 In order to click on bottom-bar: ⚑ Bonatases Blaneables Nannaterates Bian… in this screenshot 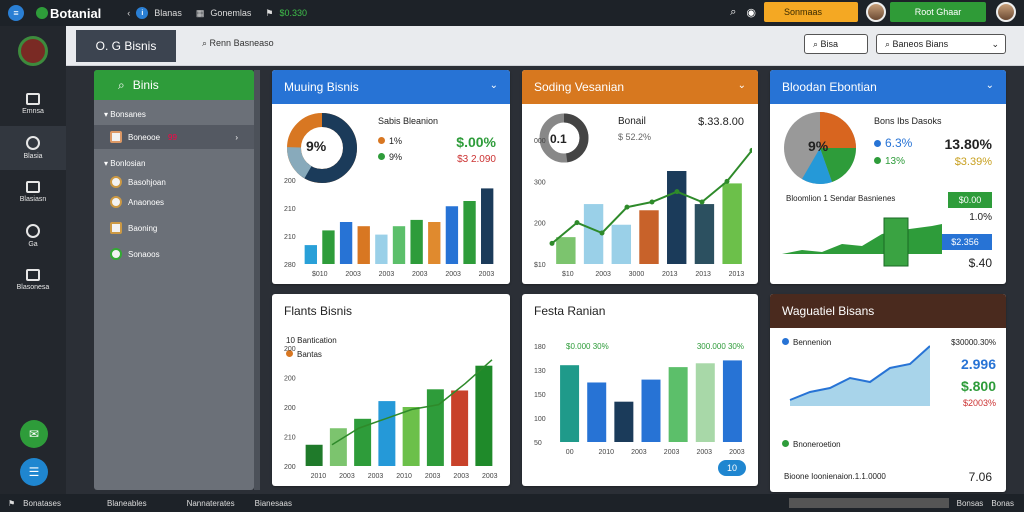, I will do `click(512, 503)`.